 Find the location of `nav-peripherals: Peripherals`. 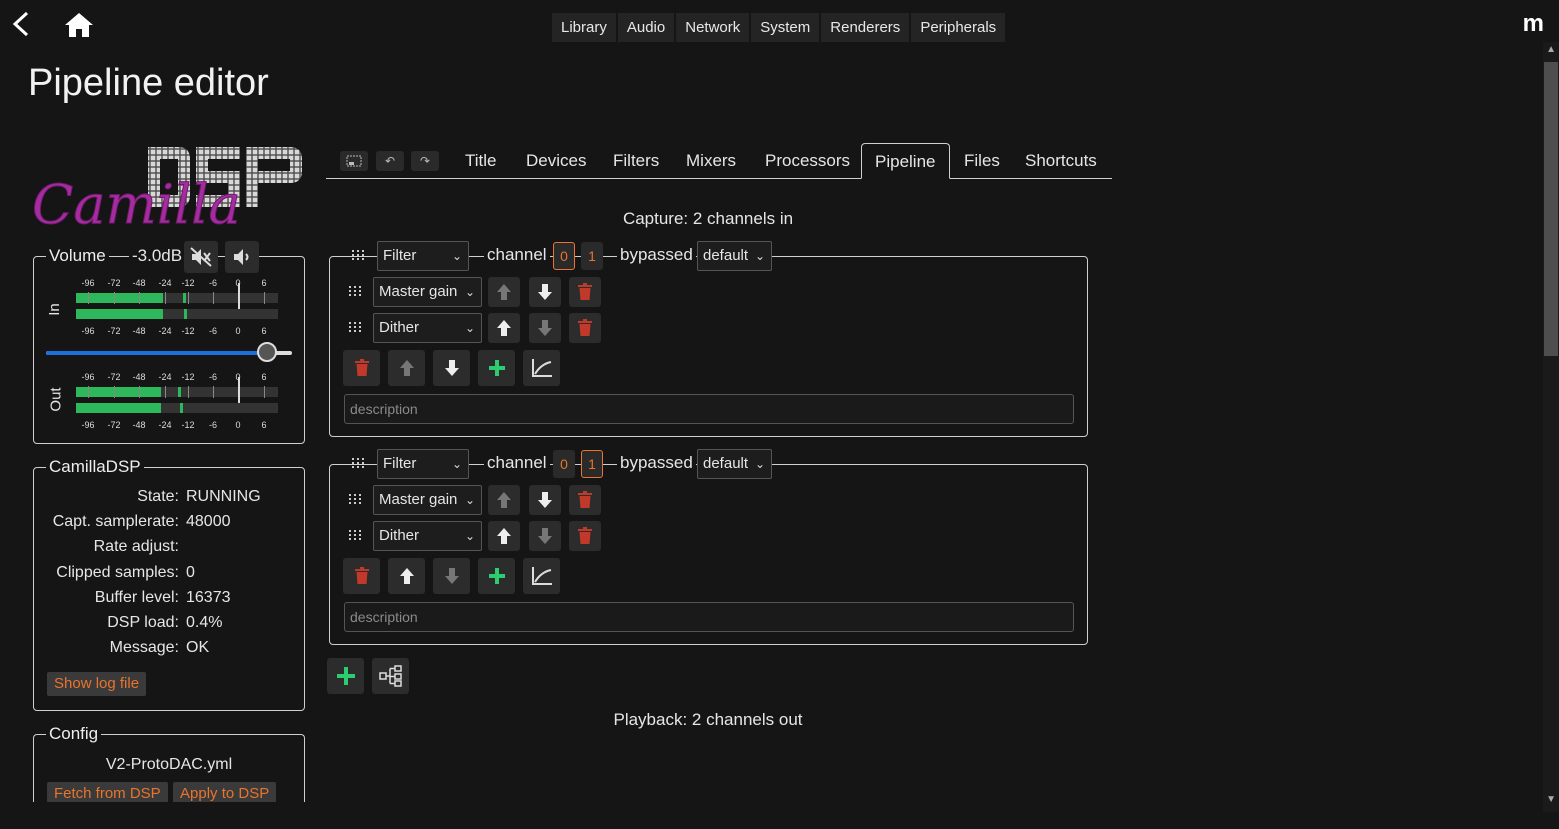

nav-peripherals: Peripherals is located at coordinates (958, 27).